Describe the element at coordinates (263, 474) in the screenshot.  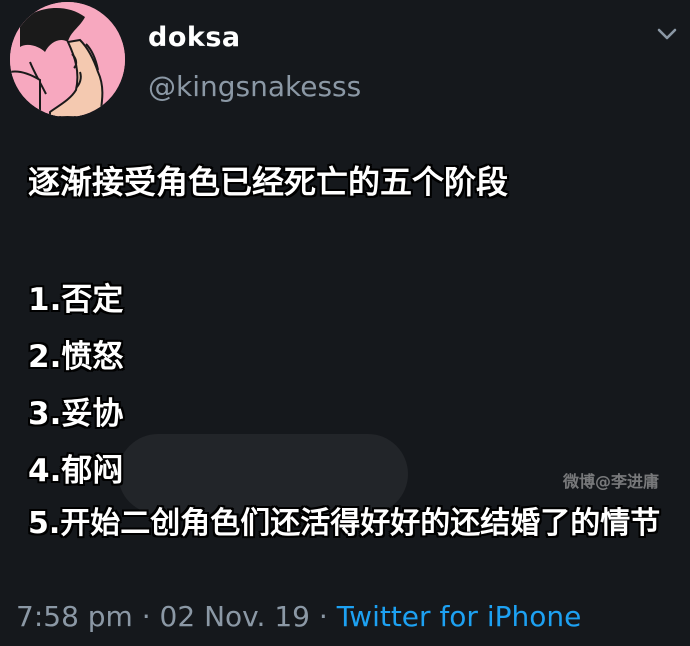
I see `watermark-shape` at that location.